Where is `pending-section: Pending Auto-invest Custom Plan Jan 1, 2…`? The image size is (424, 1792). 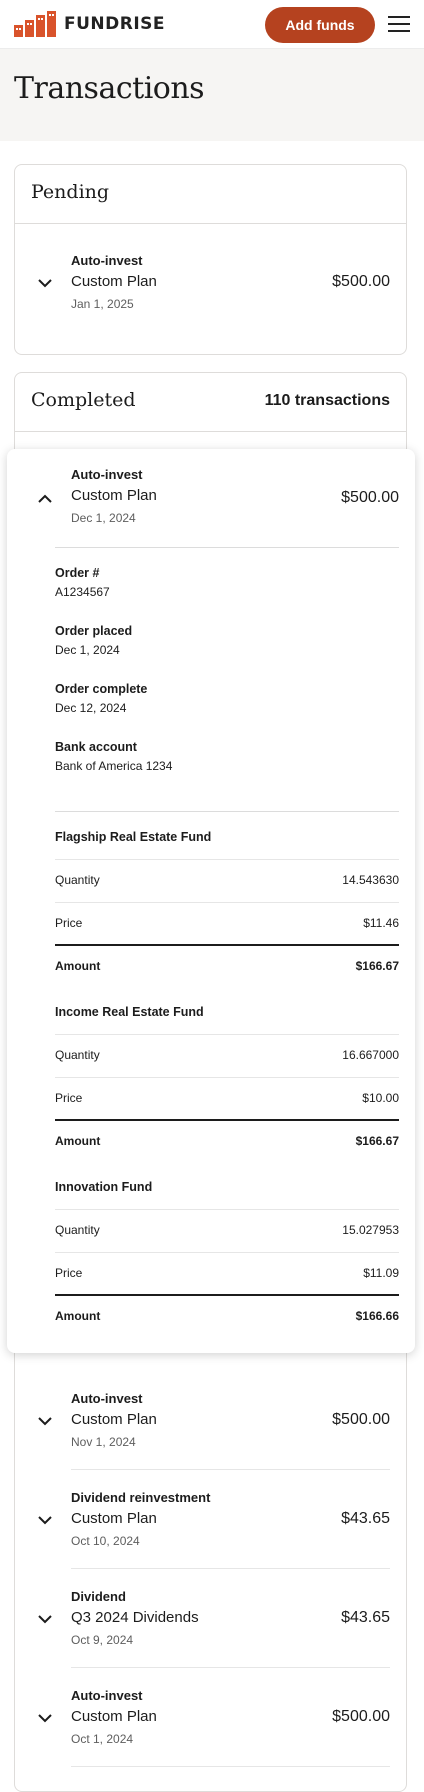 pending-section: Pending Auto-invest Custom Plan Jan 1, 2… is located at coordinates (210, 259).